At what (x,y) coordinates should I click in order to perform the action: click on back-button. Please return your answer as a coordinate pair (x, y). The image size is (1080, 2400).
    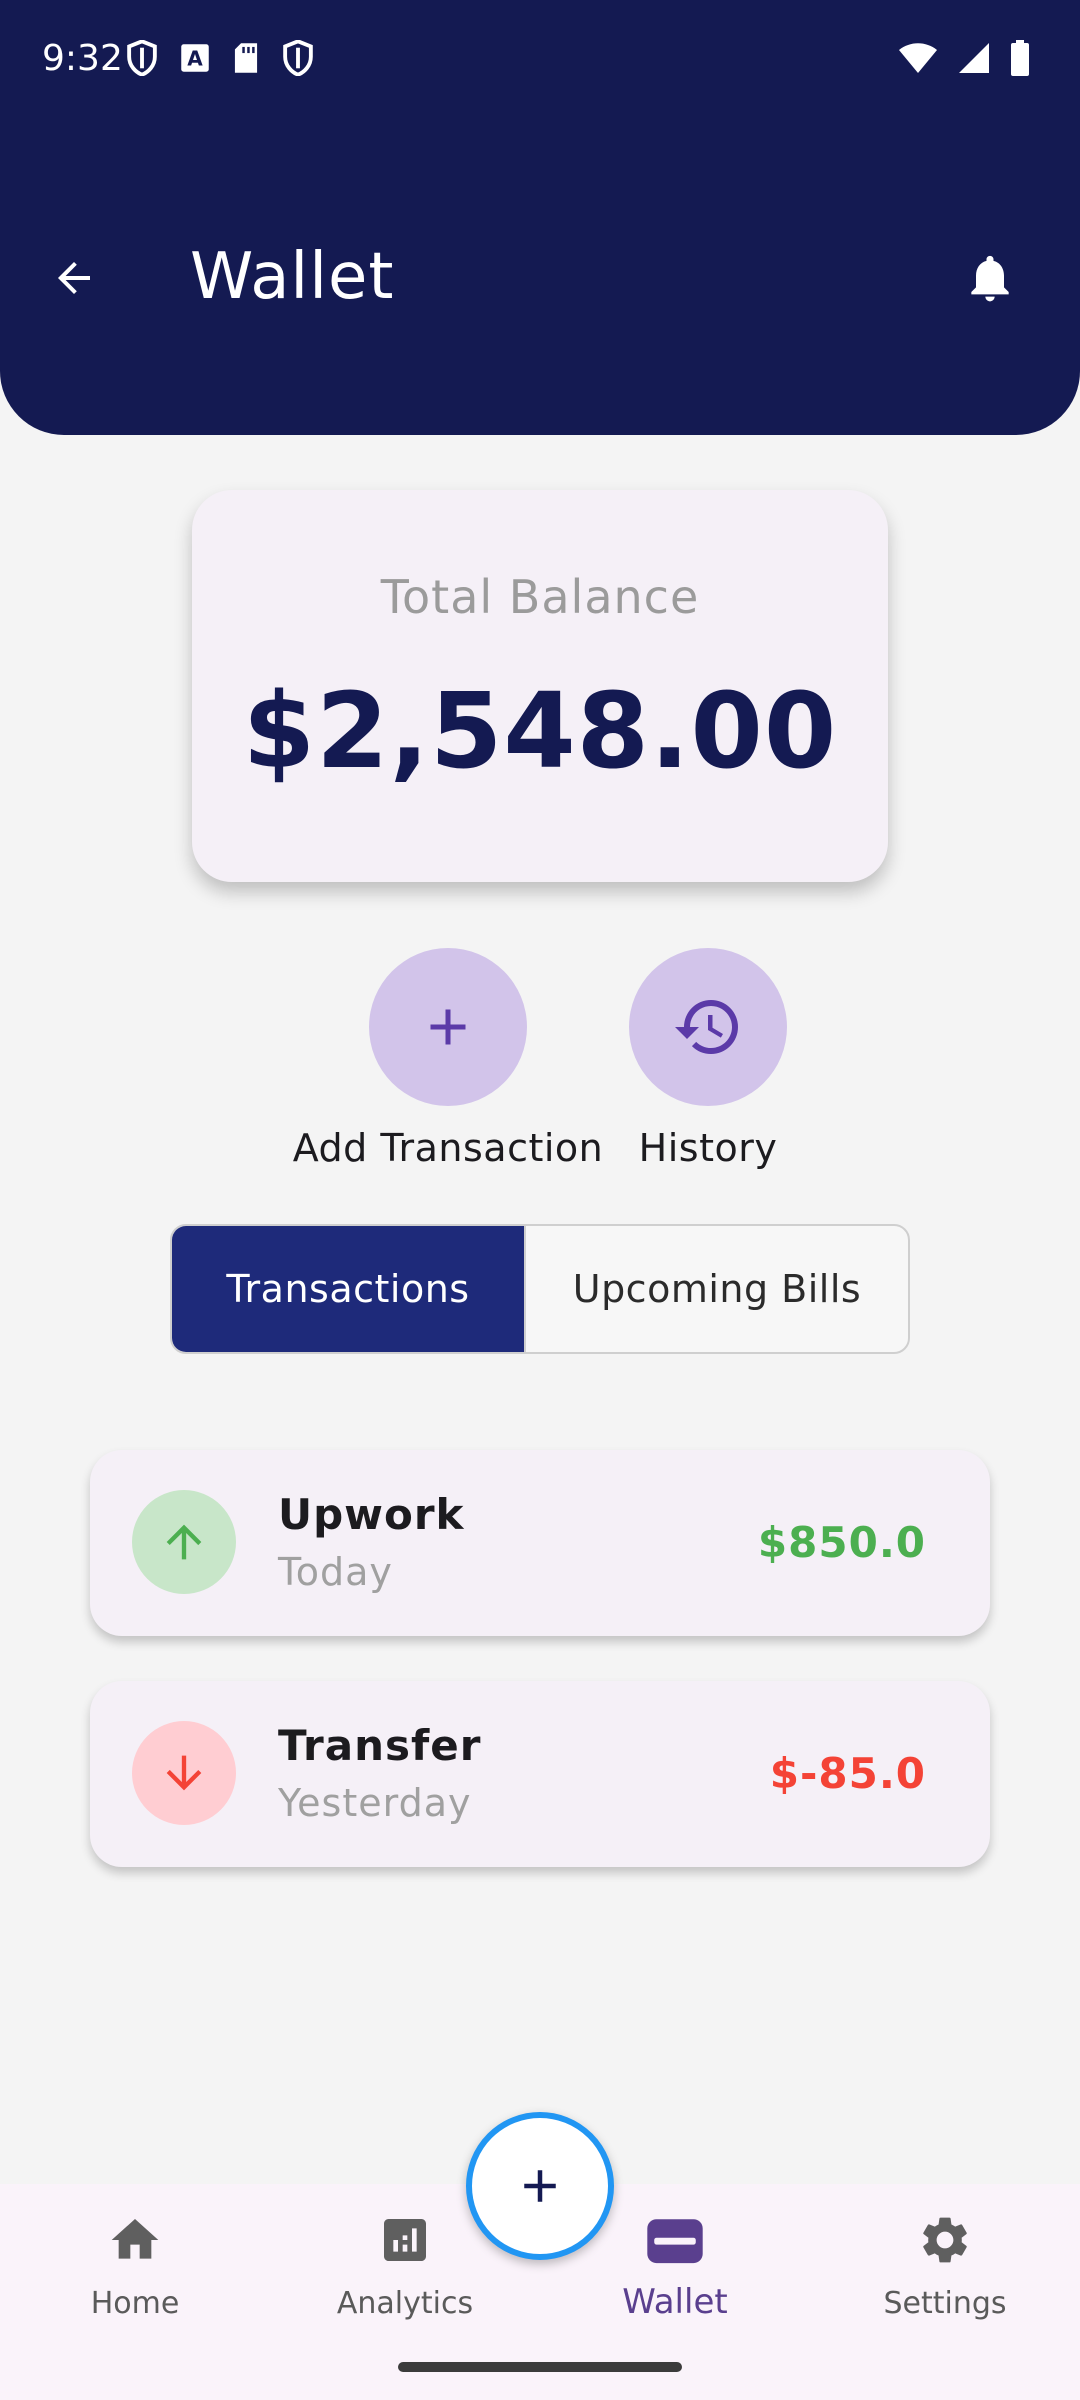
    Looking at the image, I should click on (74, 278).